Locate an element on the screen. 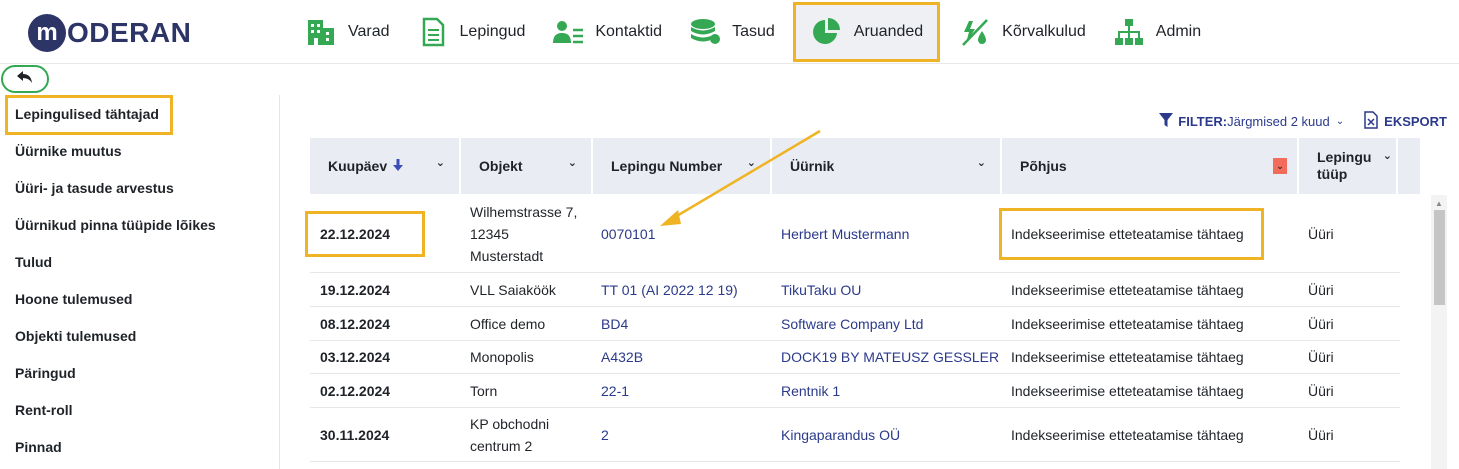 This screenshot has width=1459, height=469. header-label: Põhjus is located at coordinates (1043, 166).